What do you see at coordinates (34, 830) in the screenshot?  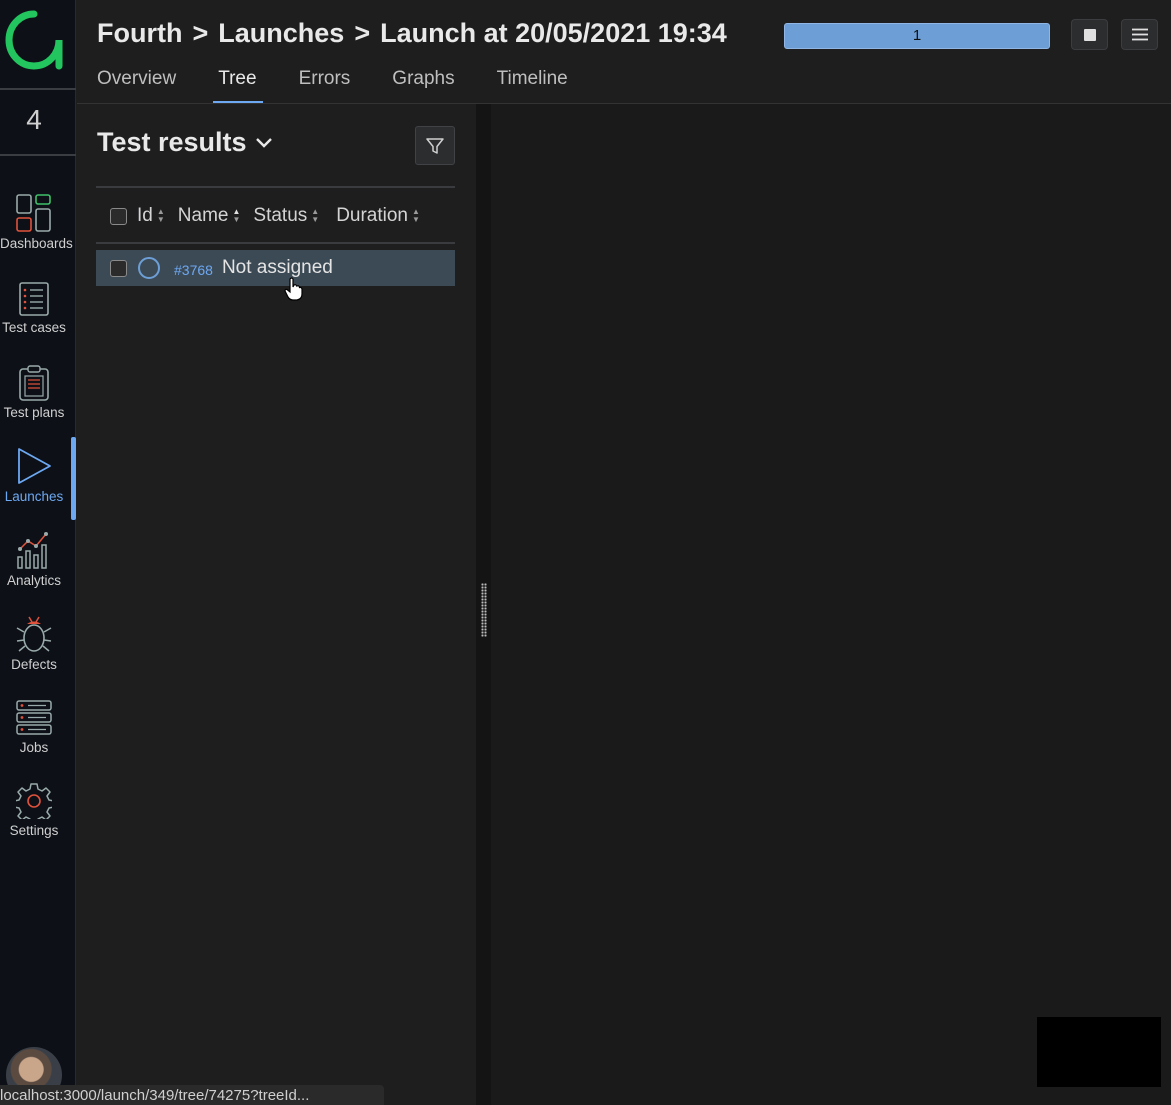 I see `sidebar-item-label: Settings` at bounding box center [34, 830].